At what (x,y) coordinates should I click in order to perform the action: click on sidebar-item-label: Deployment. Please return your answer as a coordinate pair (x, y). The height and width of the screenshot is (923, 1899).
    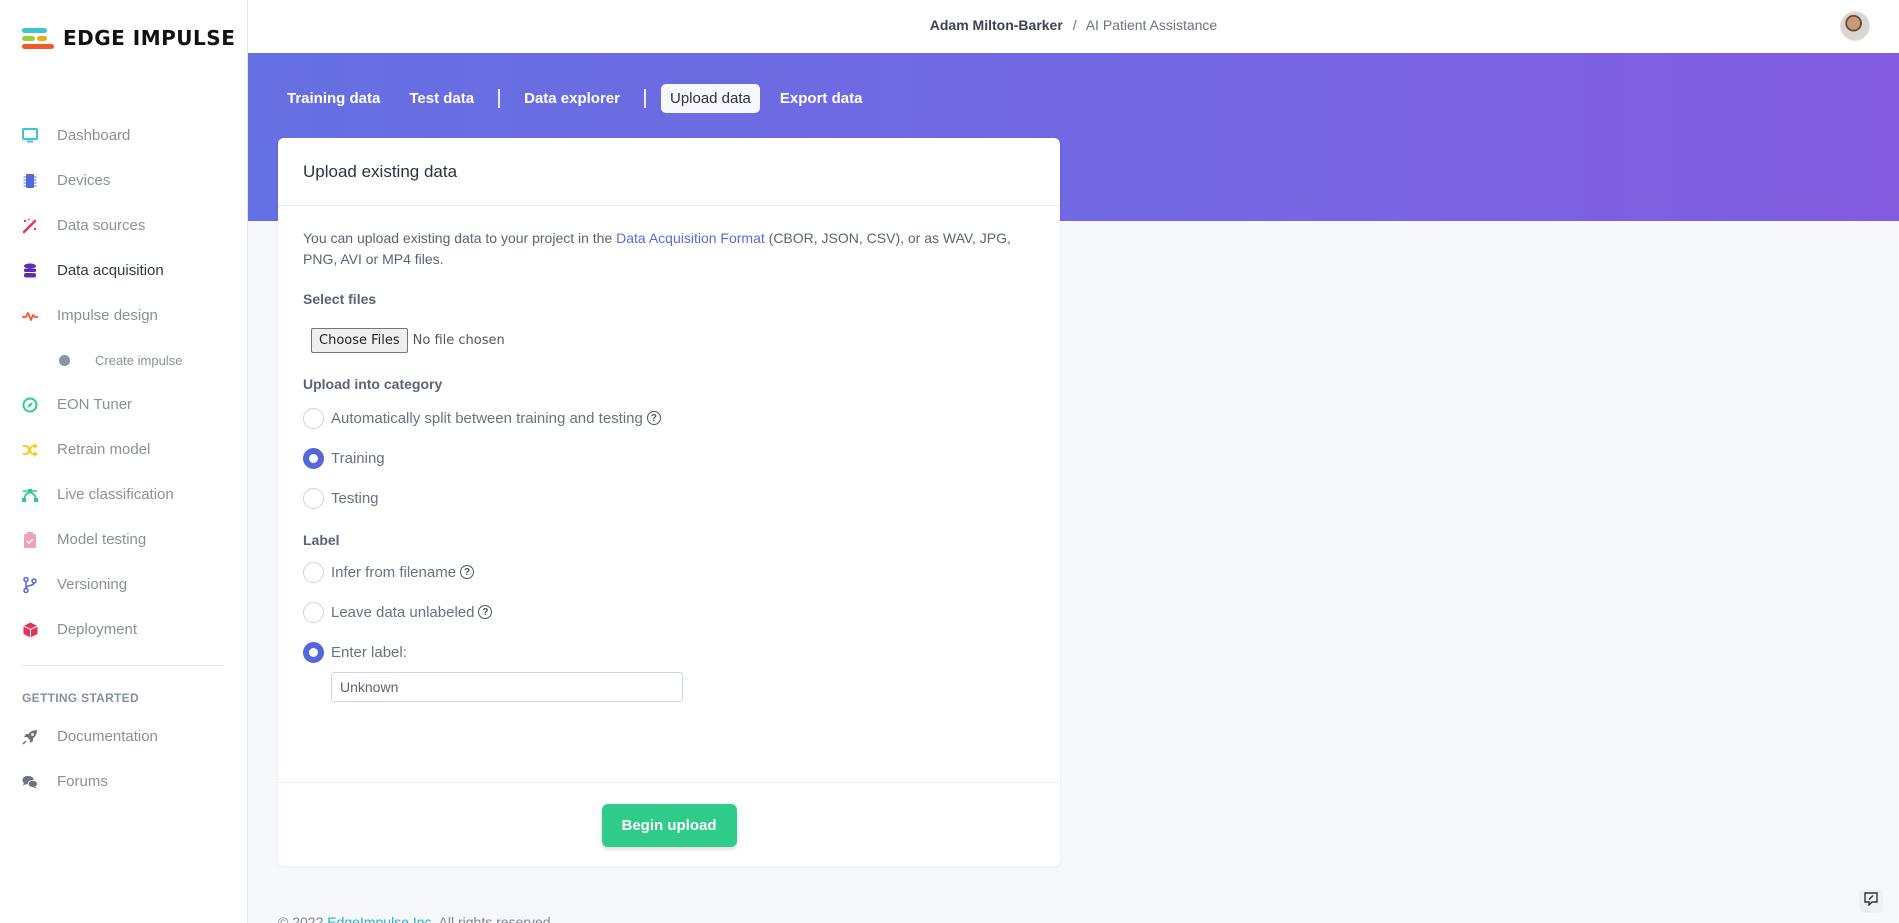
    Looking at the image, I should click on (97, 629).